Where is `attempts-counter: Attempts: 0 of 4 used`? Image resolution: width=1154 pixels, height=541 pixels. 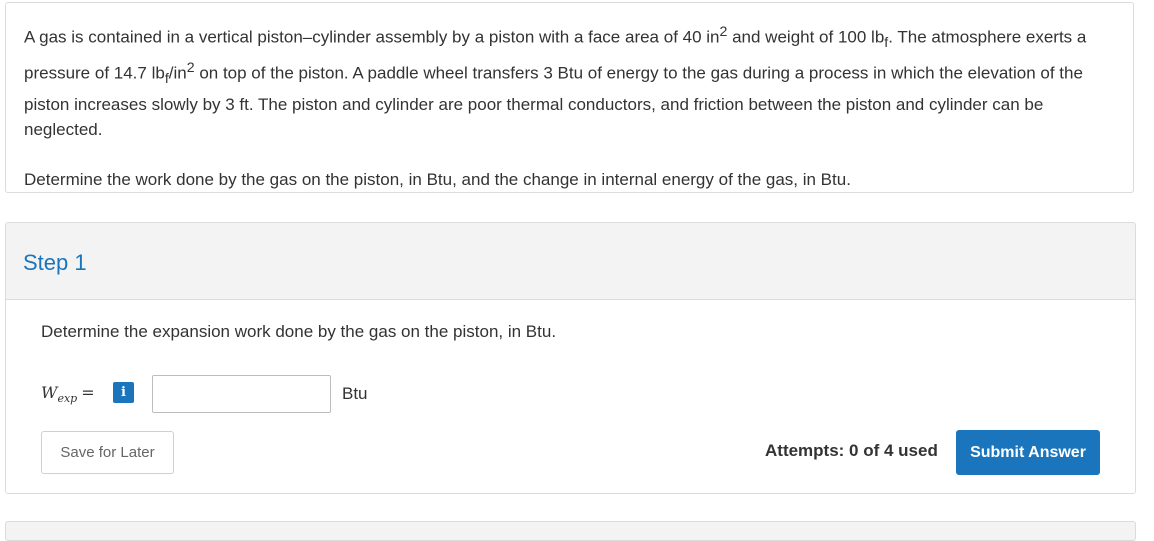
attempts-counter: Attempts: 0 of 4 used is located at coordinates (851, 450).